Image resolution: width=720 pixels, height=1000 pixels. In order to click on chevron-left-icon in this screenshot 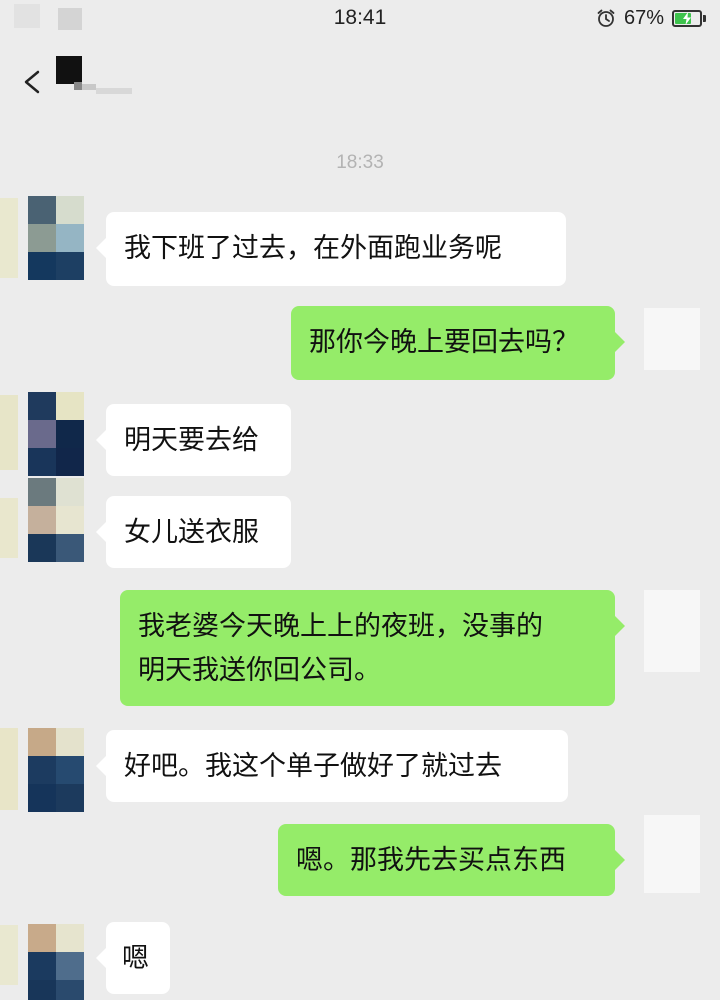, I will do `click(32, 84)`.